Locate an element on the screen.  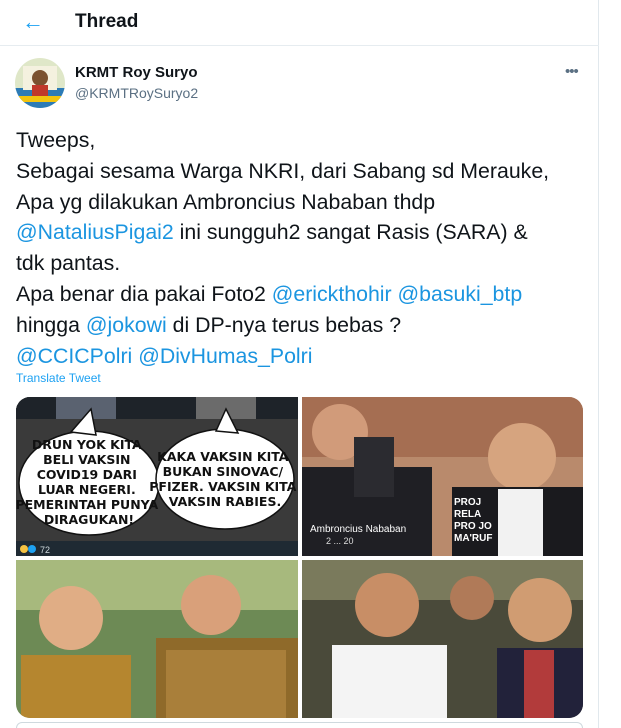
more-options-icon: ••• is located at coordinates (572, 71).